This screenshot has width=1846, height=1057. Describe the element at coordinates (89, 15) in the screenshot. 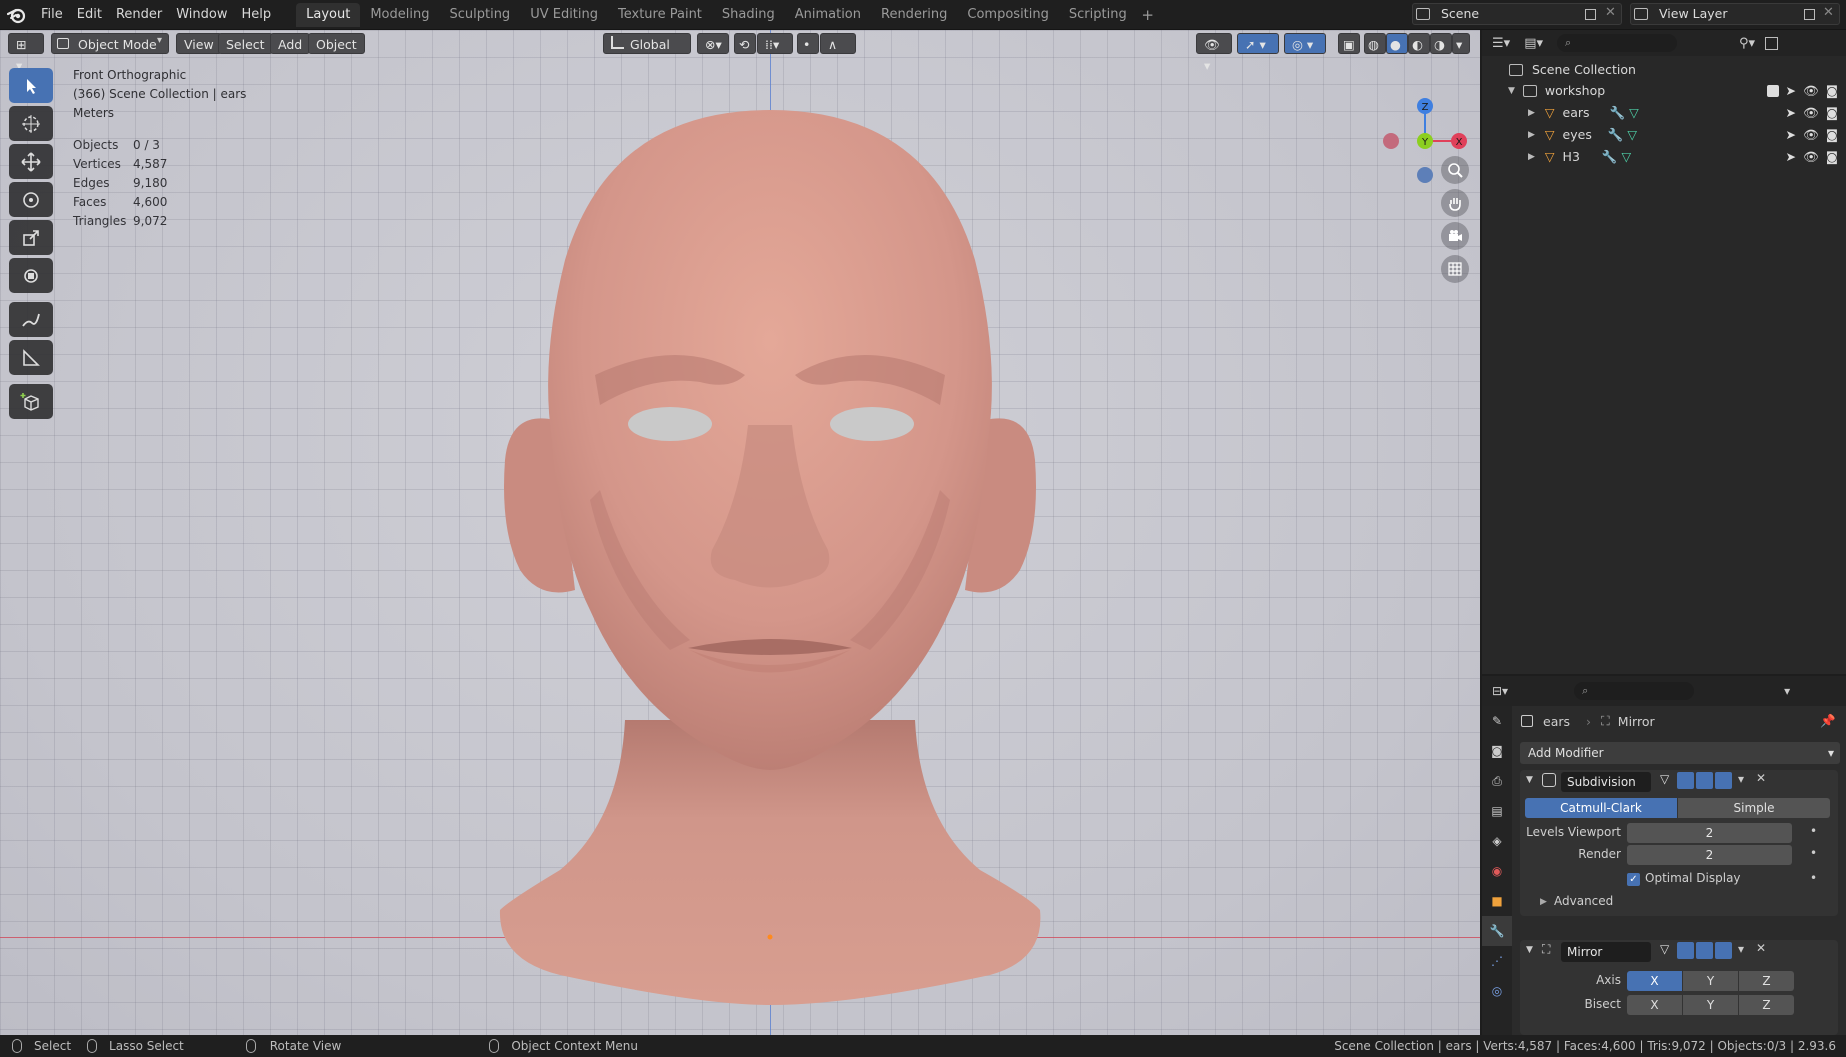

I see `menu-edit: Edit` at that location.